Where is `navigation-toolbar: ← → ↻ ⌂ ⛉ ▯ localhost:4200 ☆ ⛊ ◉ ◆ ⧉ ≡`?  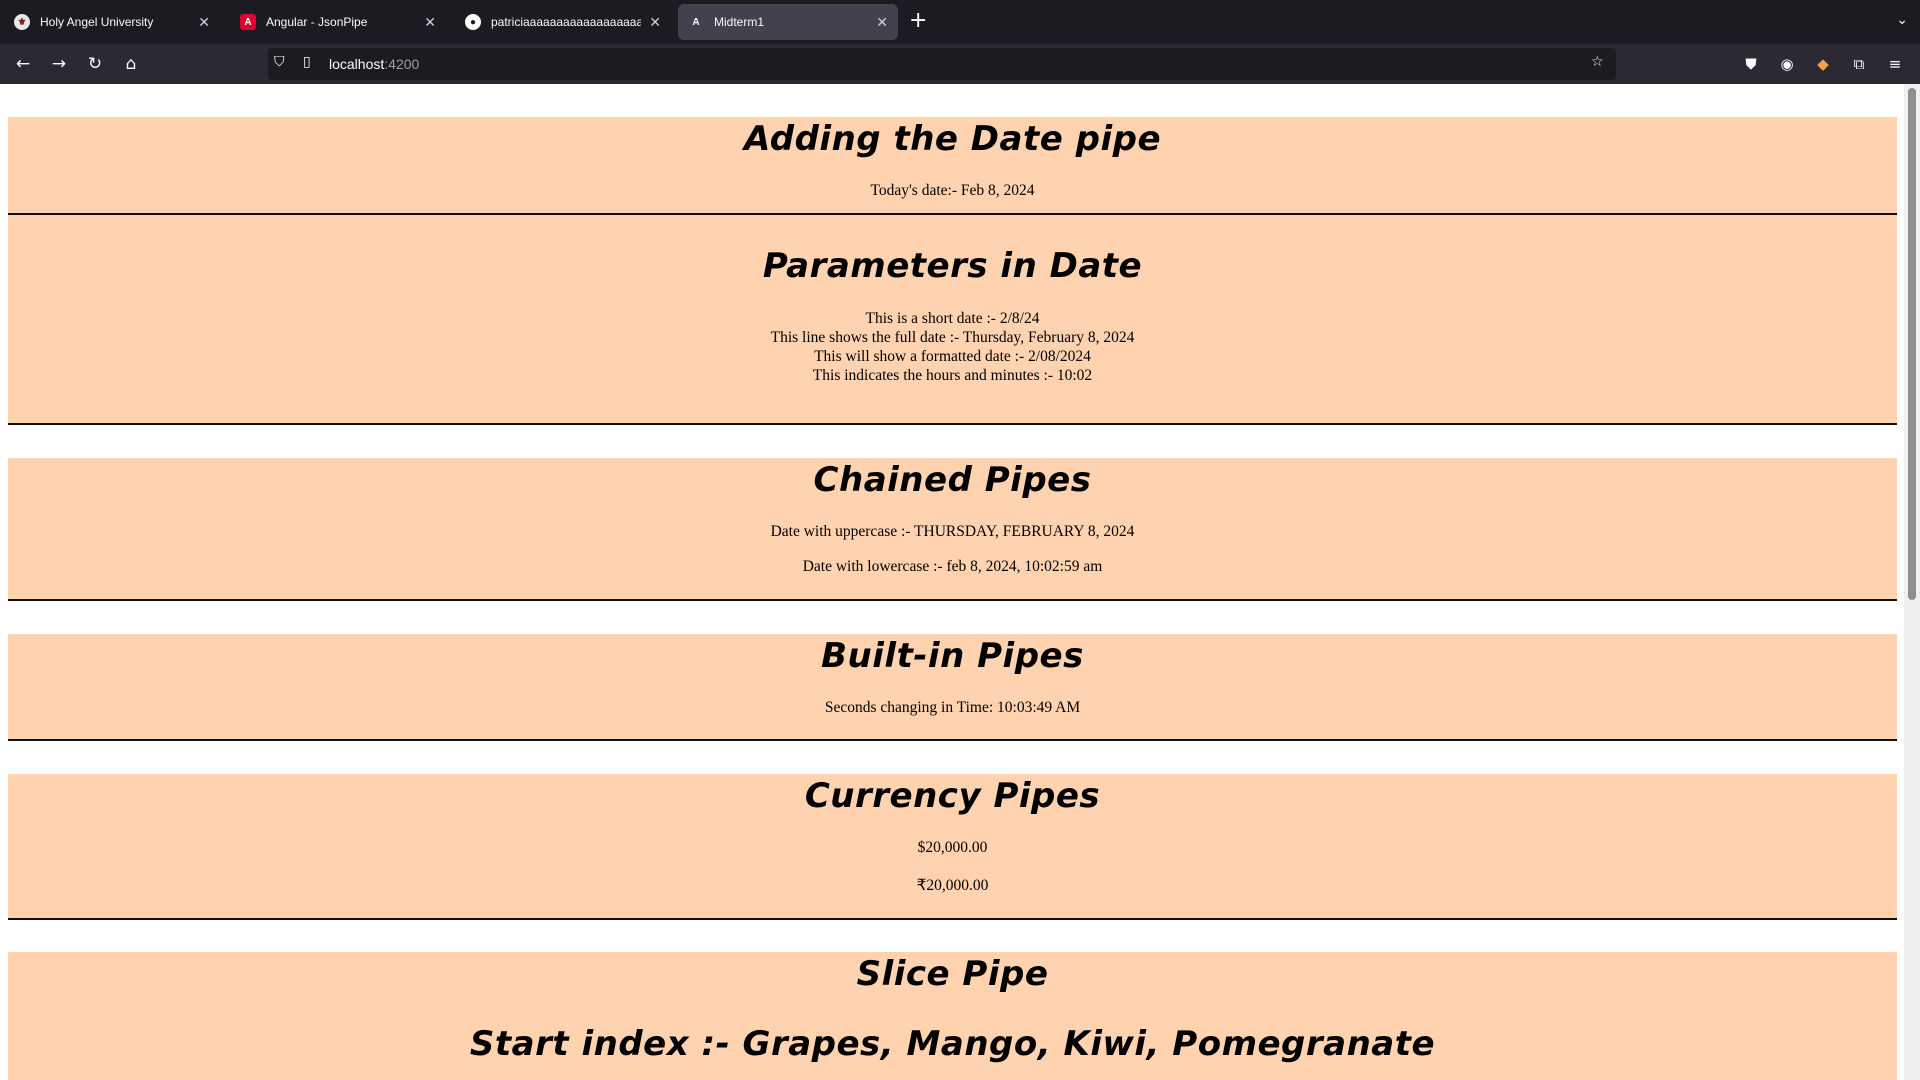
navigation-toolbar: ← → ↻ ⌂ ⛉ ▯ localhost:4200 ☆ ⛊ ◉ ◆ ⧉ ≡ is located at coordinates (960, 64).